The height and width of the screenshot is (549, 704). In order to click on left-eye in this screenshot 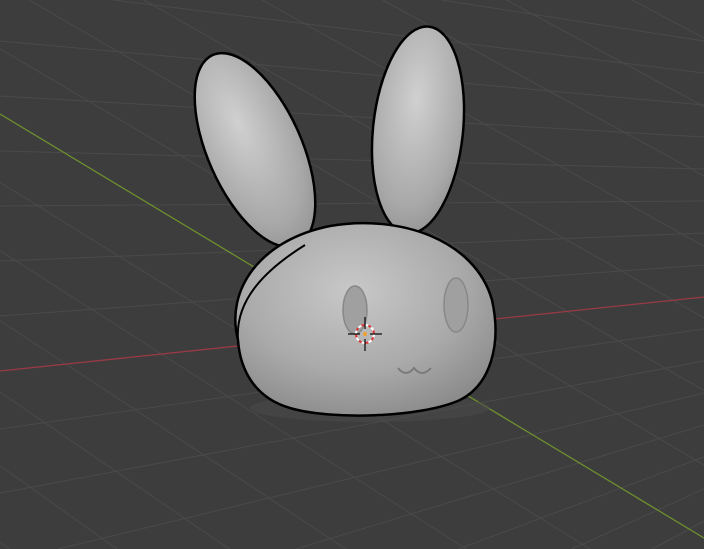, I will do `click(355, 310)`.